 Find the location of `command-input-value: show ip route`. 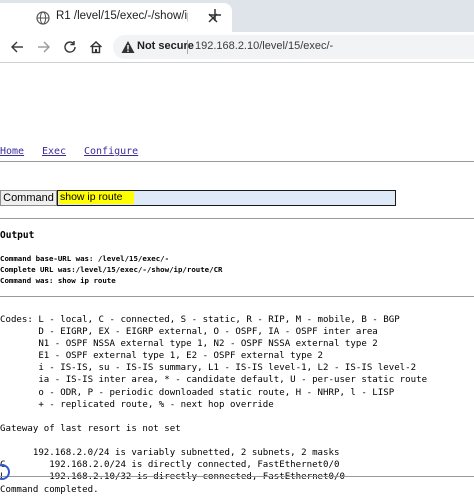

command-input-value: show ip route is located at coordinates (97, 197).